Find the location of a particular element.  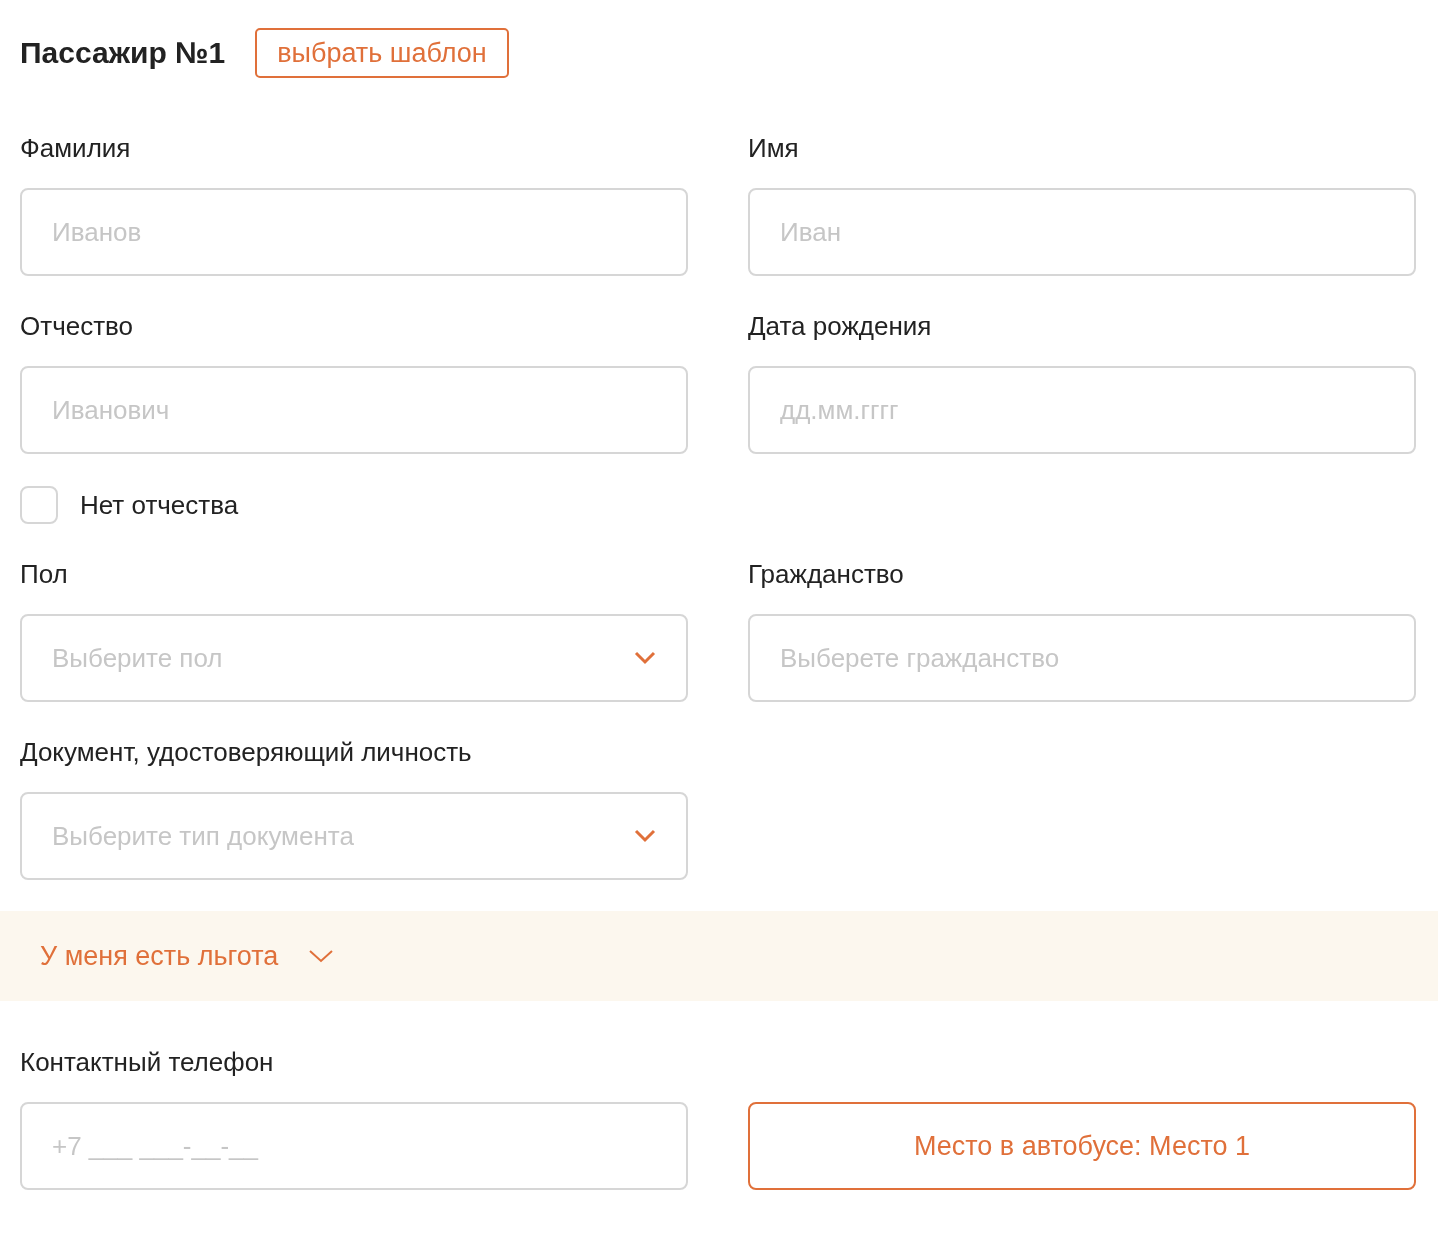

field-label: Пол is located at coordinates (44, 574).